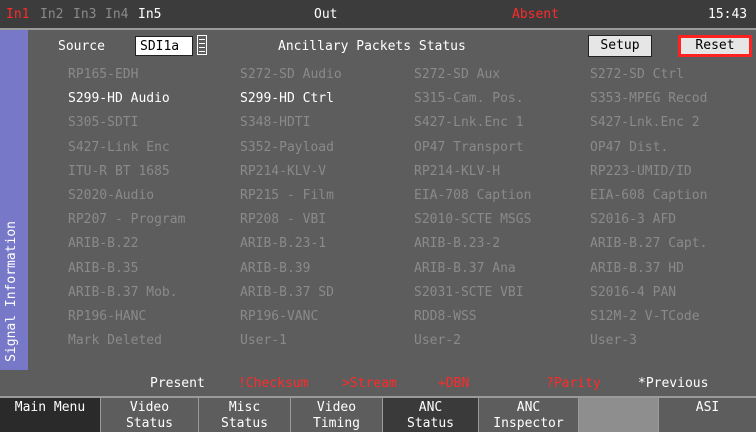 This screenshot has height=432, width=756. I want to click on packet-status-item: RP196-HANC, so click(107, 316).